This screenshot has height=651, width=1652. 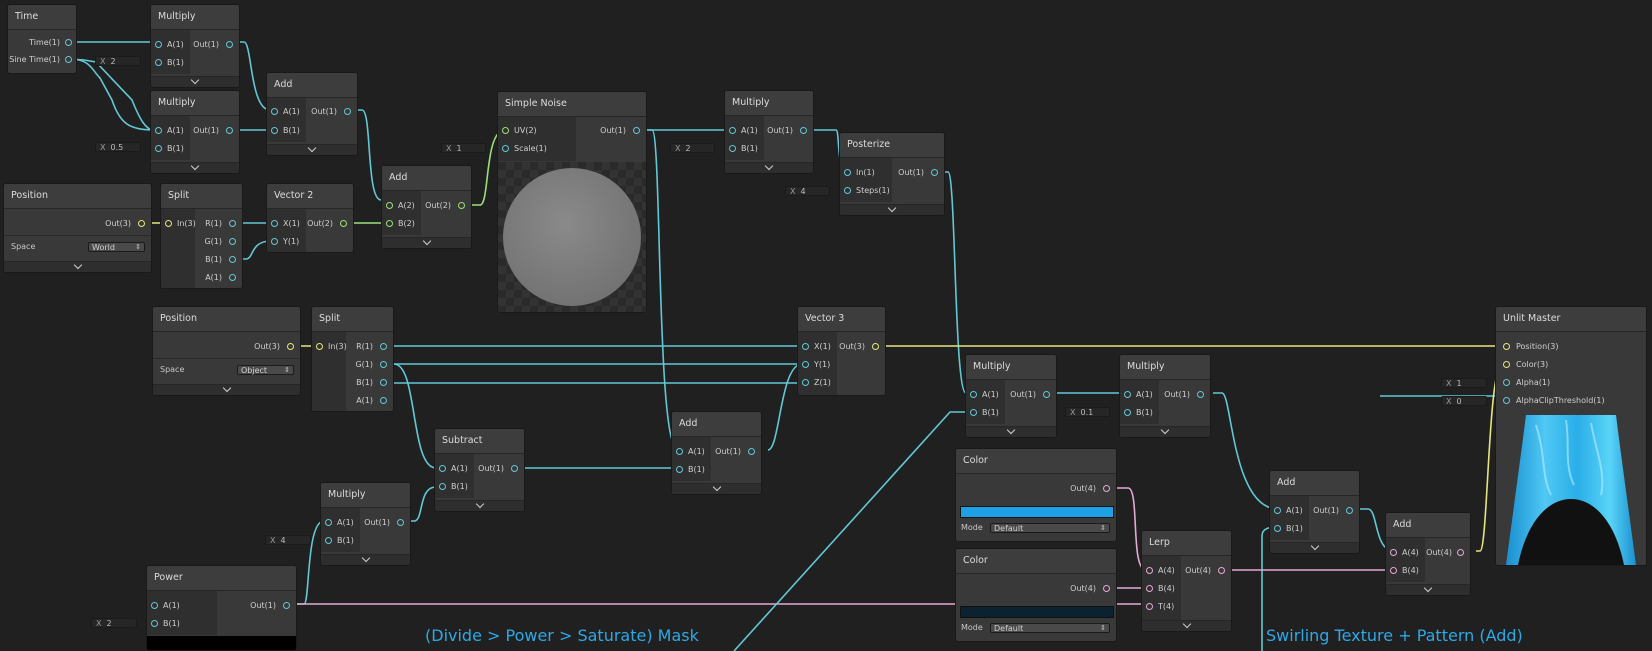 What do you see at coordinates (1165, 396) in the screenshot?
I see `multiply-node-6: Multiply A(1) B(1) Out(1)` at bounding box center [1165, 396].